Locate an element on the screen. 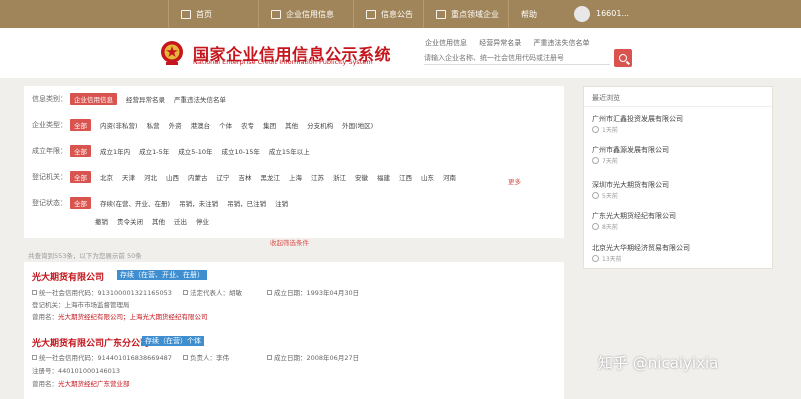 The height and width of the screenshot is (399, 801). national-emblem-icon is located at coordinates (172, 53).